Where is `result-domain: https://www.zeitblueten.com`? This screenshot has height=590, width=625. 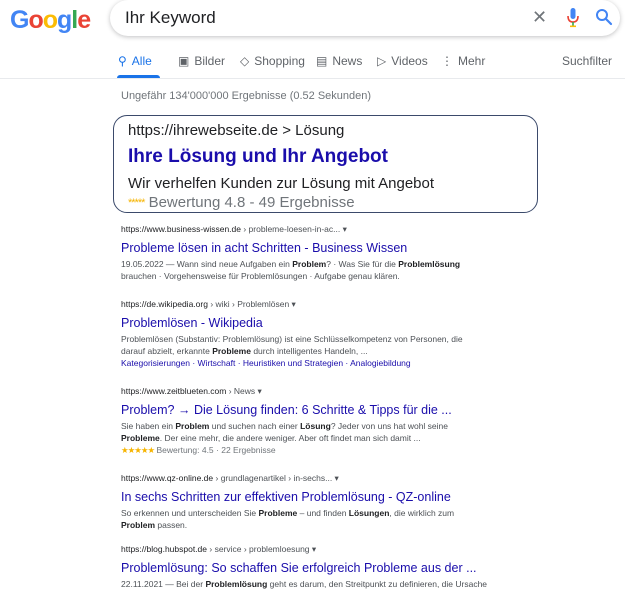 result-domain: https://www.zeitblueten.com is located at coordinates (174, 391).